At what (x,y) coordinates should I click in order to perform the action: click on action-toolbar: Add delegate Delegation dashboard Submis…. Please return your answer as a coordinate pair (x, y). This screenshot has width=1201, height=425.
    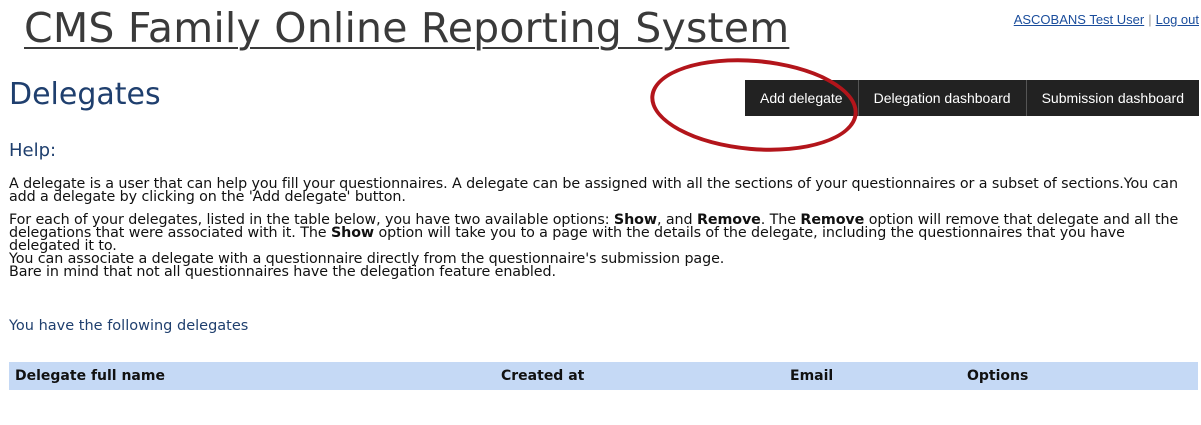
    Looking at the image, I should click on (972, 98).